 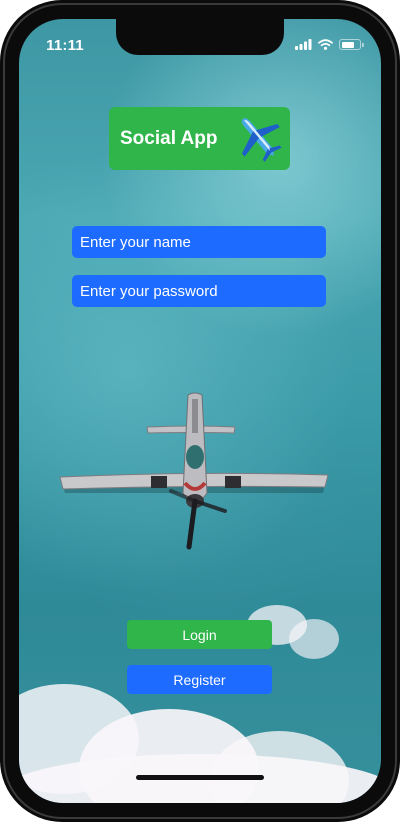 What do you see at coordinates (348, 44) in the screenshot?
I see `battery-level` at bounding box center [348, 44].